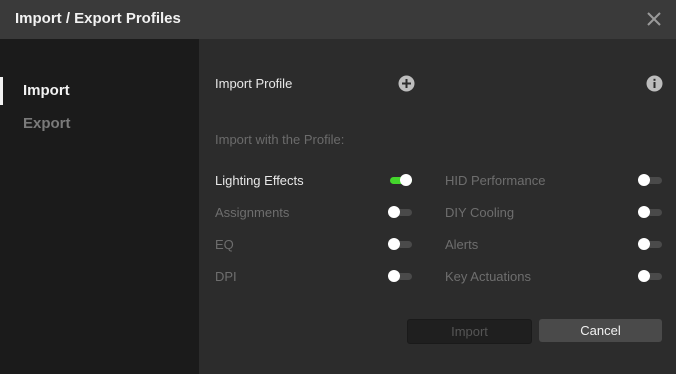  I want to click on add-profile-button, so click(406, 83).